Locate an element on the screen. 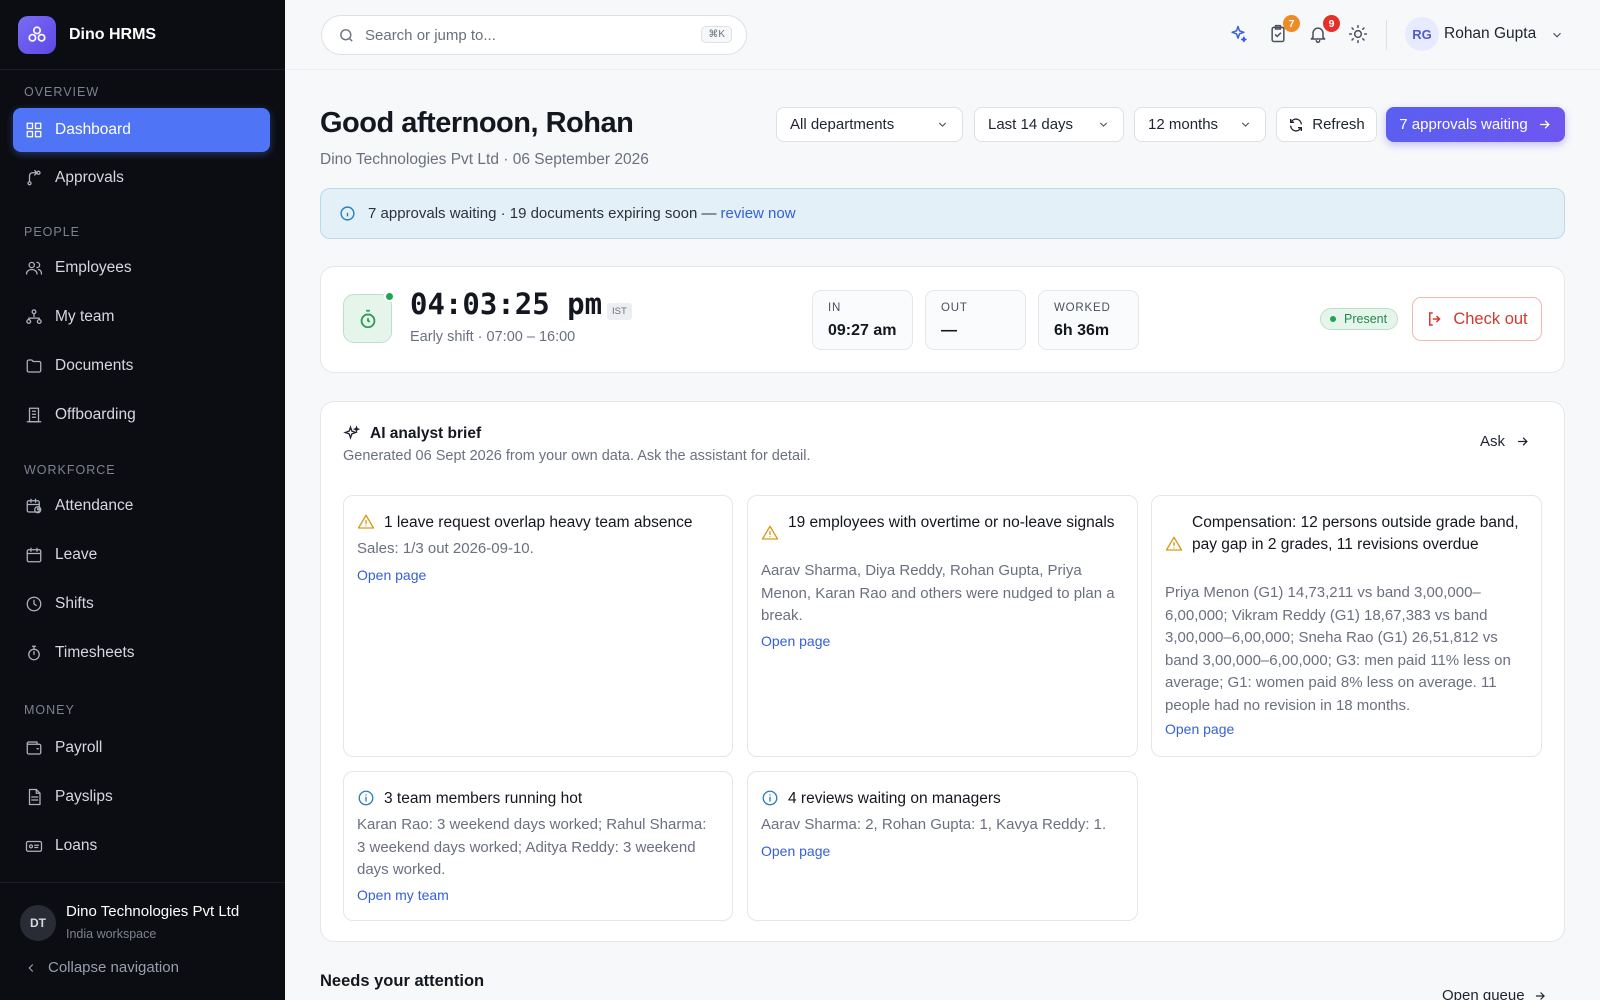 The image size is (1600, 1000). department-select-value: All departments is located at coordinates (842, 124).